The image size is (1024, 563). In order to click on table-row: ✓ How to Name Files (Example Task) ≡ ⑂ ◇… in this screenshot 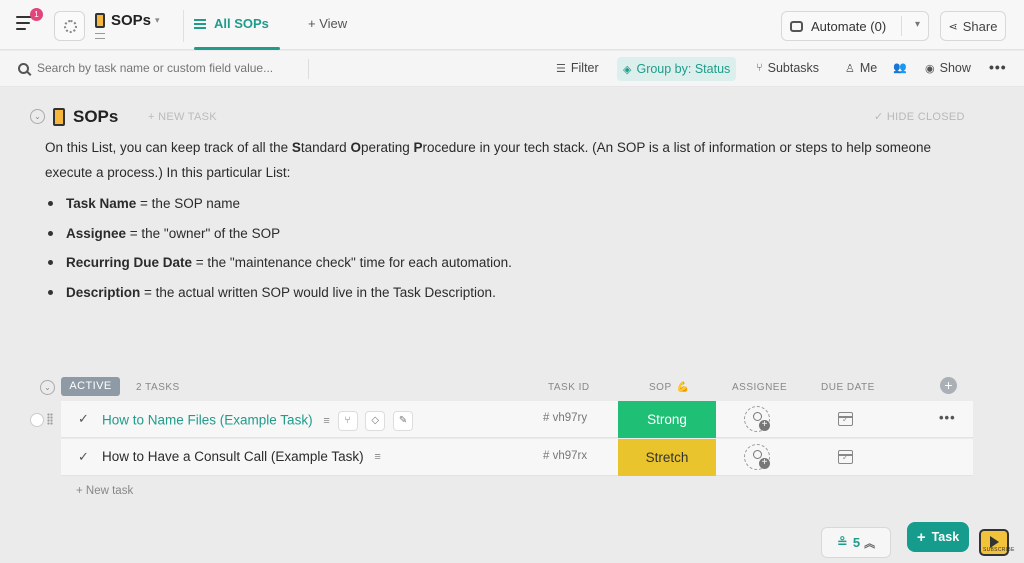, I will do `click(517, 419)`.